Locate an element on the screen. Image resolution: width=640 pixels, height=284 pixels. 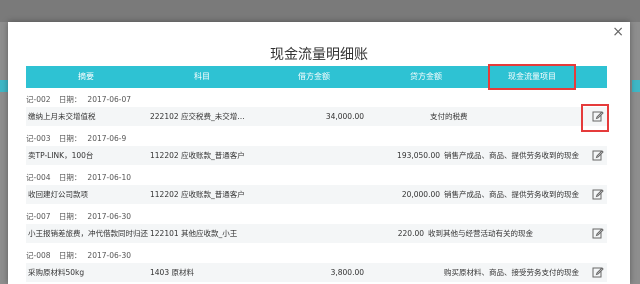
cash-flow-item-cell: 购买原材料、商品、接受劳务支付的现金 is located at coordinates (511, 272).